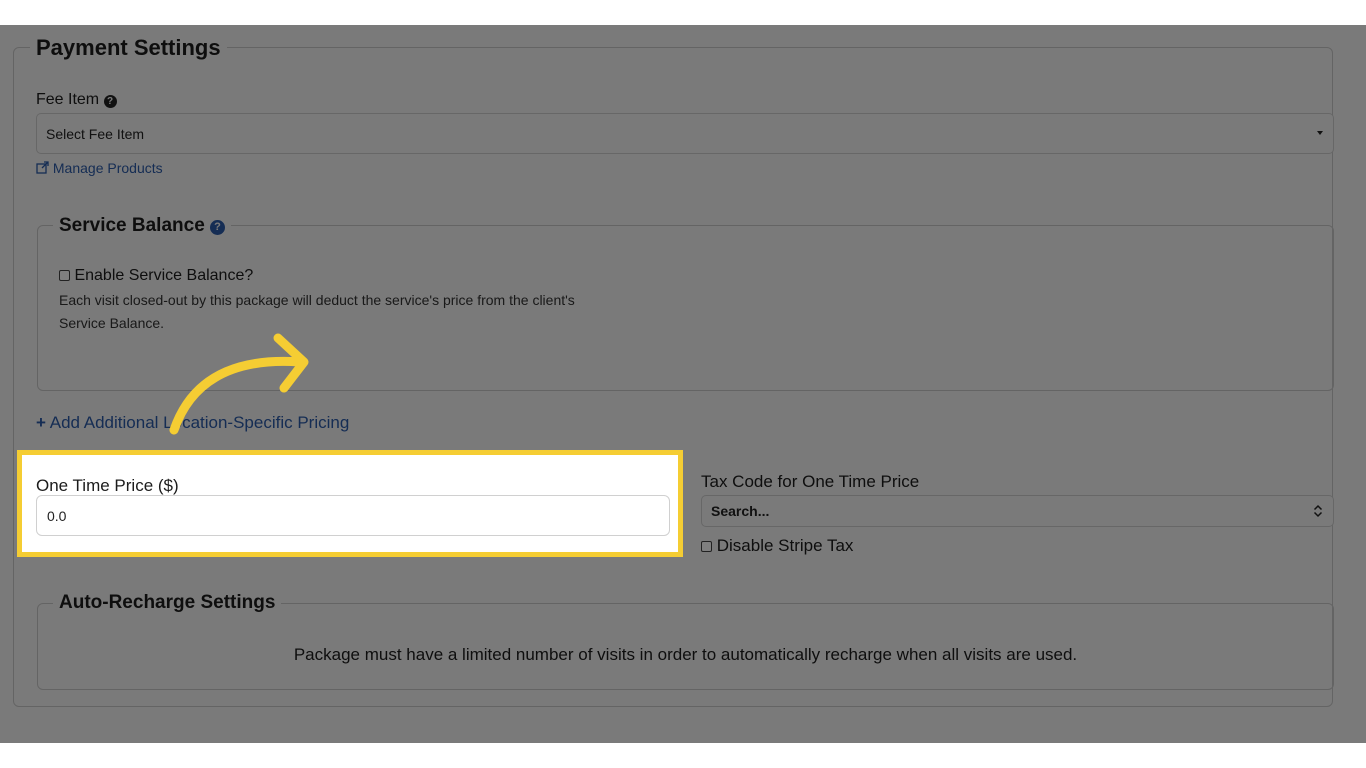  Describe the element at coordinates (353, 515) in the screenshot. I see `one-time-price-input: 0.0` at that location.